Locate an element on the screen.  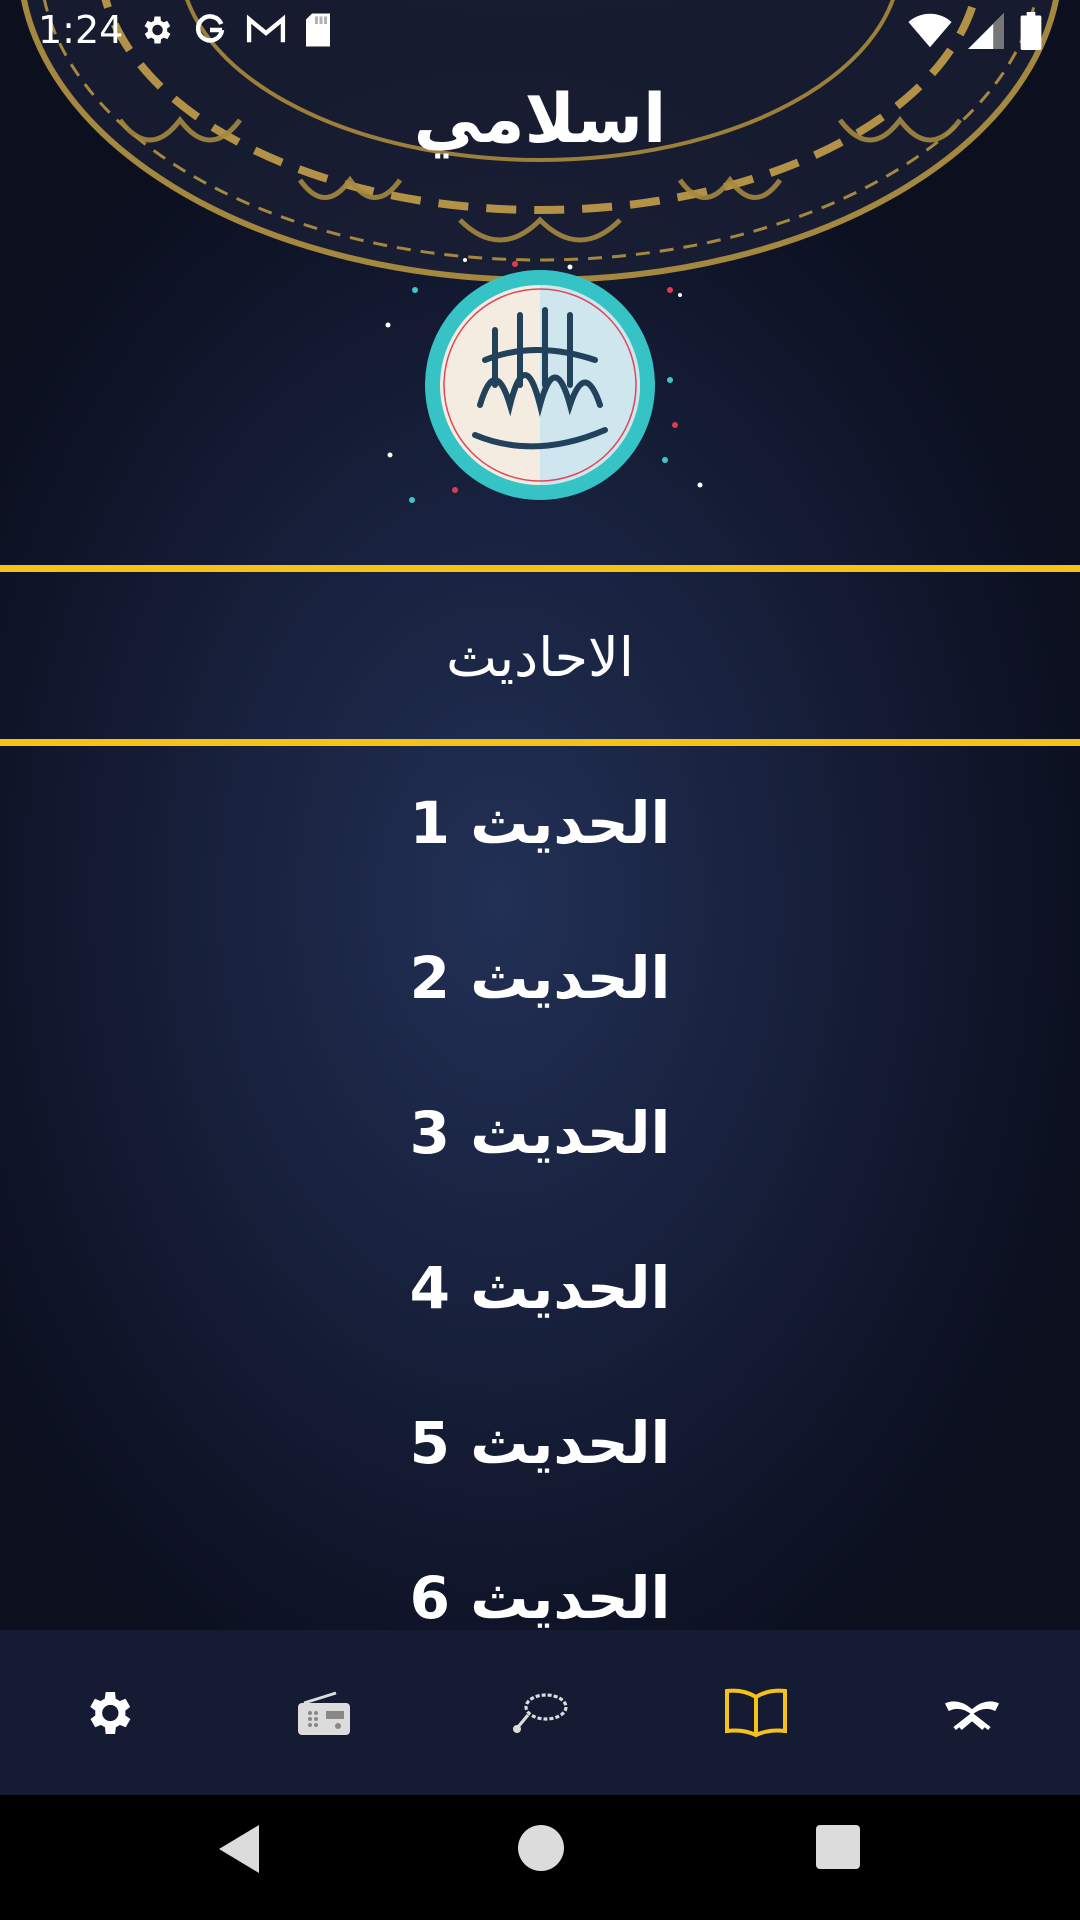
nav-quran is located at coordinates (972, 1712).